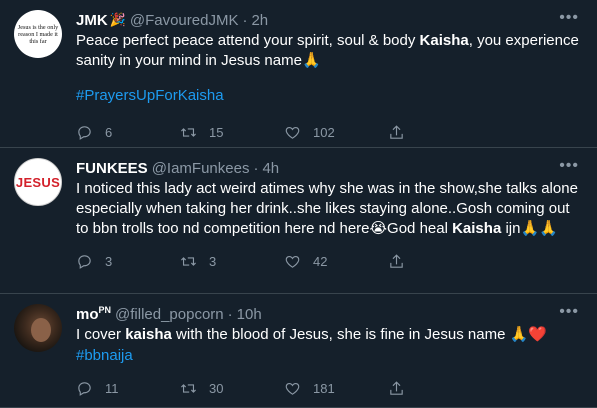  What do you see at coordinates (213, 261) in the screenshot?
I see `retweet-count: 3` at bounding box center [213, 261].